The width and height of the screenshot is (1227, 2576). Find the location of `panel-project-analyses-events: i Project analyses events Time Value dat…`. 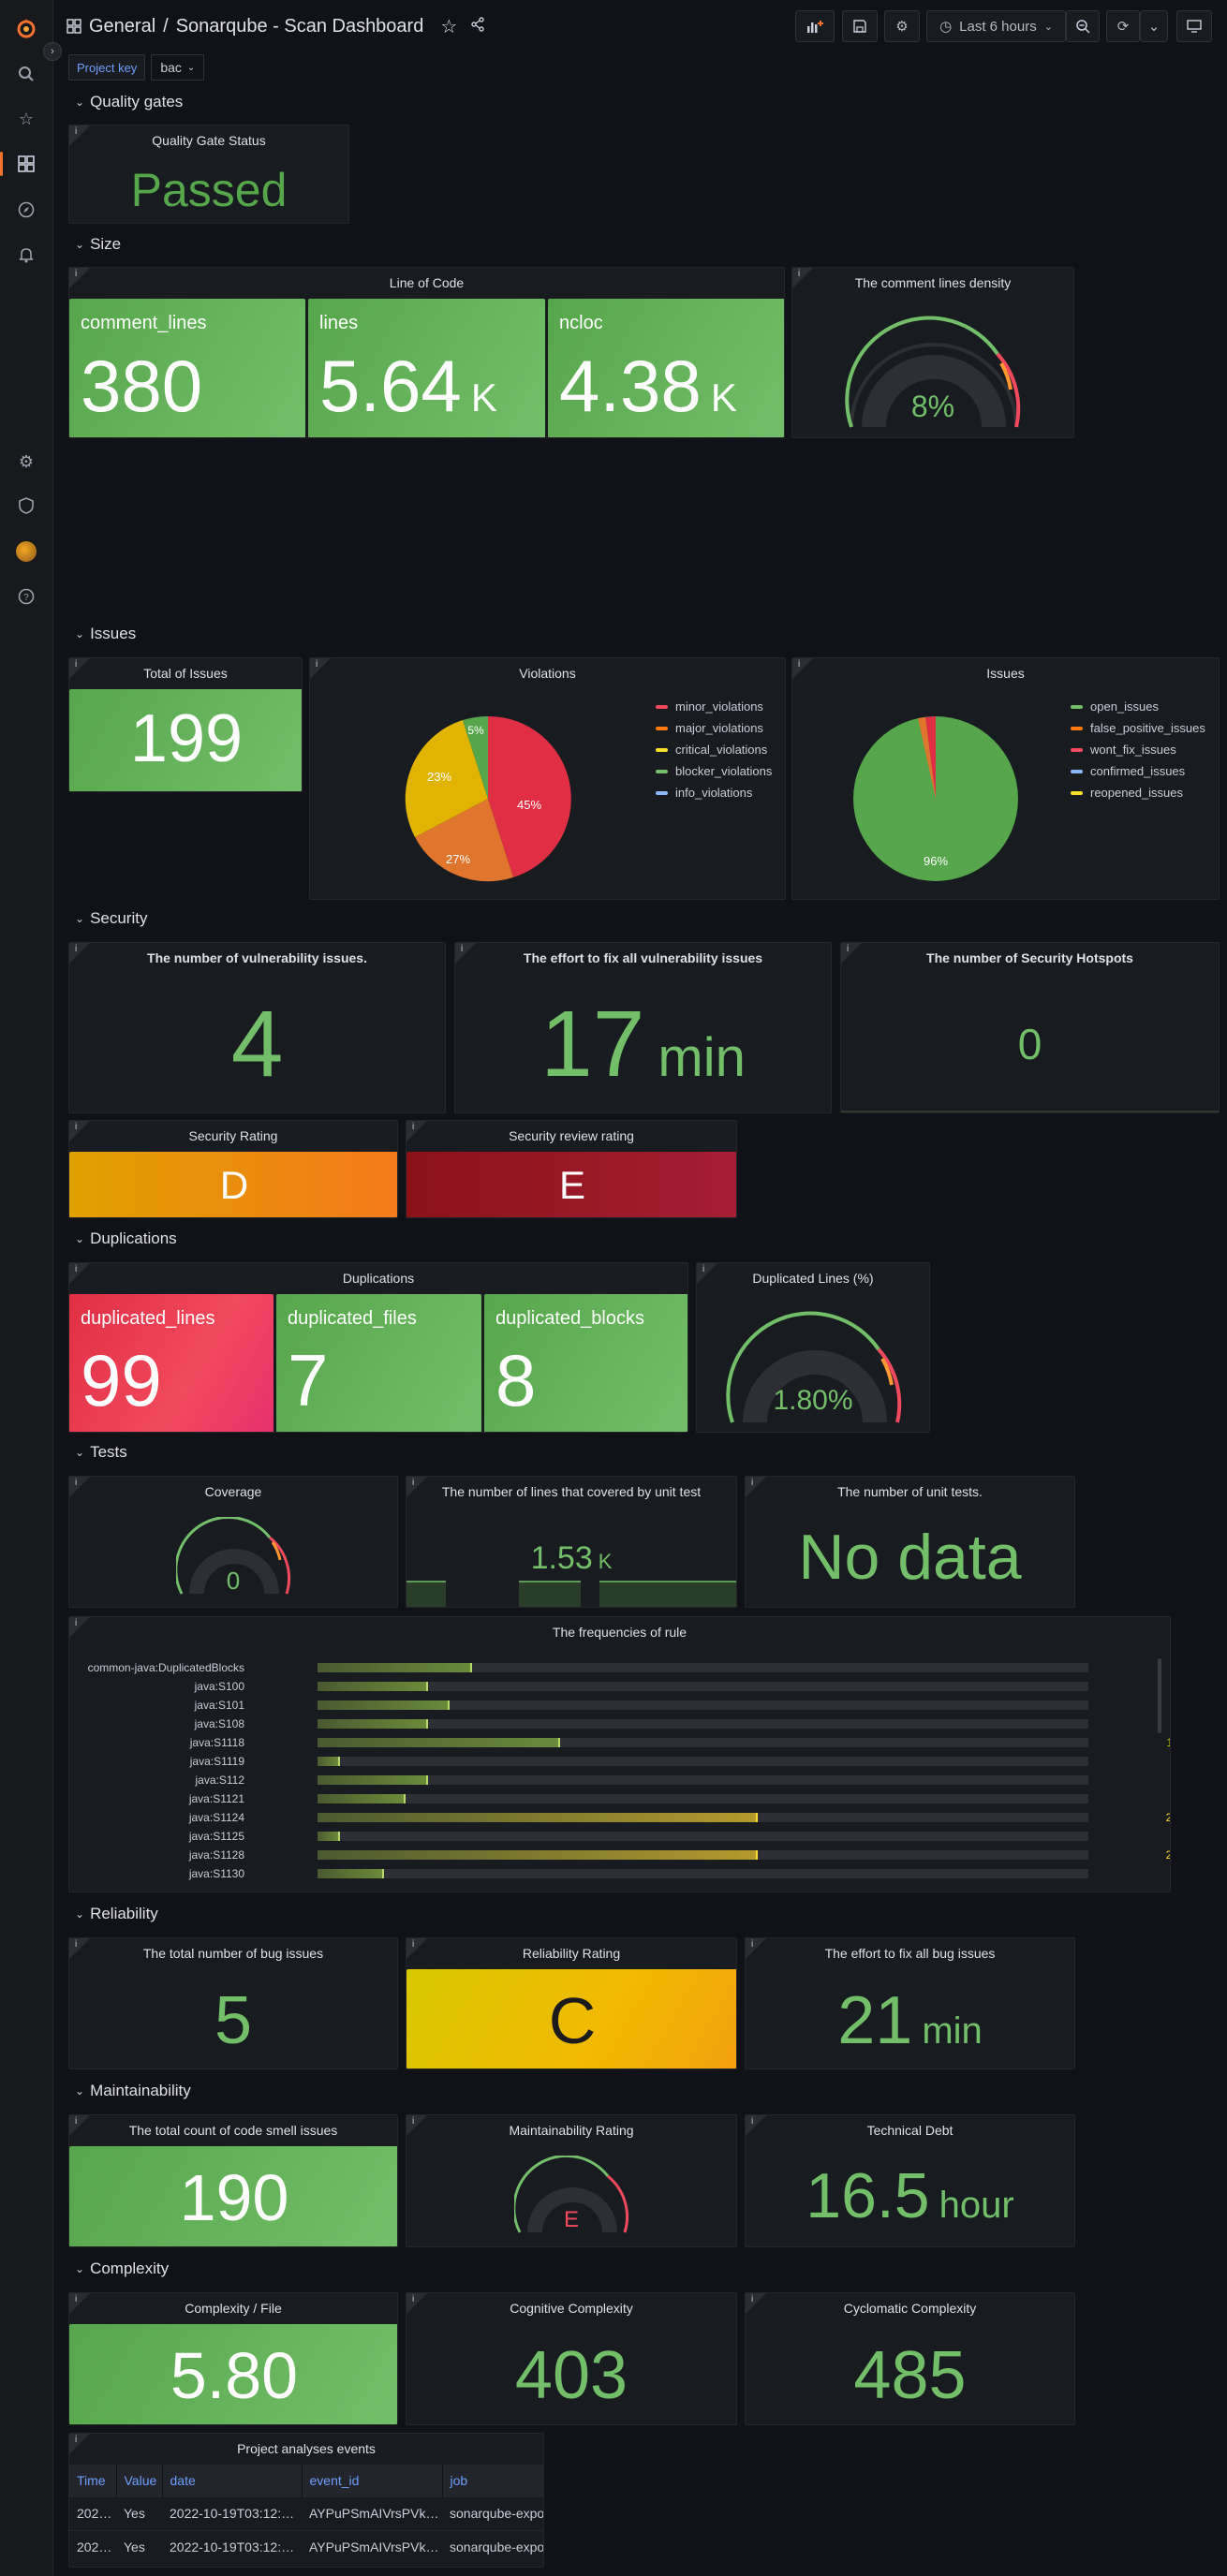

panel-project-analyses-events: i Project analyses events Time Value dat… is located at coordinates (306, 2500).